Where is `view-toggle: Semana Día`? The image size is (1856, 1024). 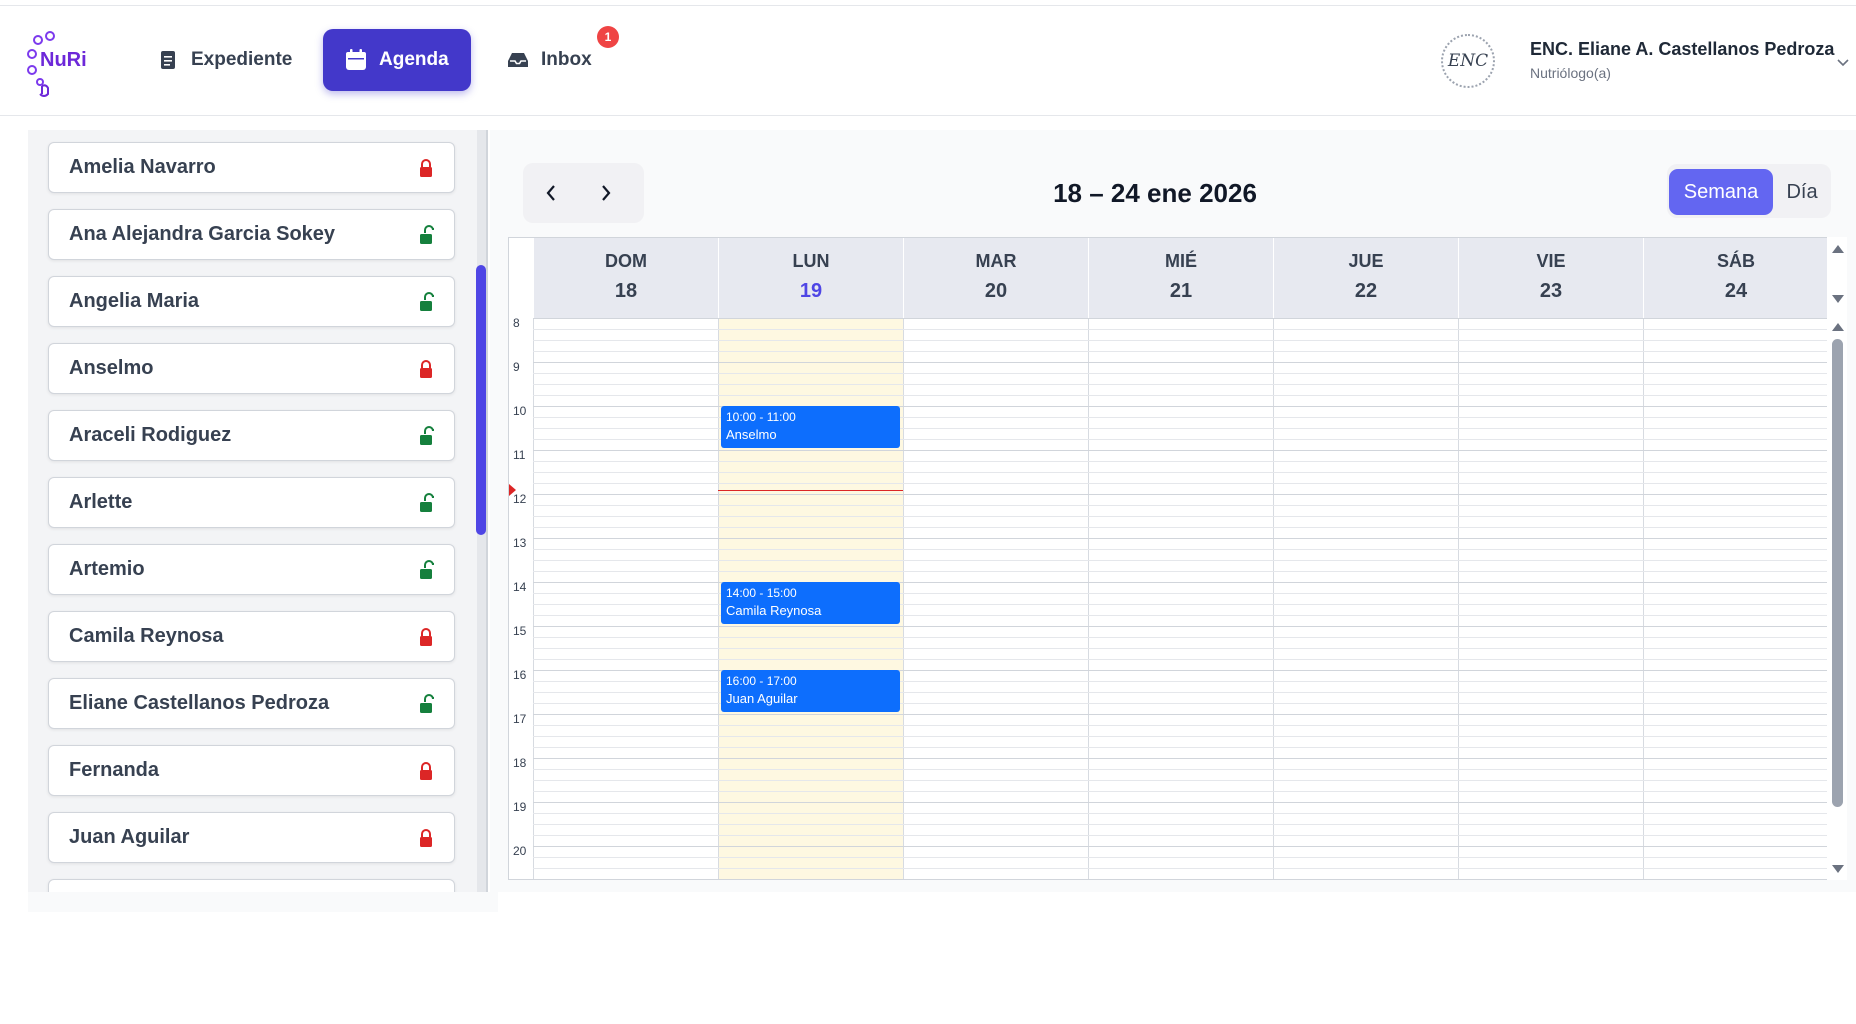 view-toggle: Semana Día is located at coordinates (1749, 191).